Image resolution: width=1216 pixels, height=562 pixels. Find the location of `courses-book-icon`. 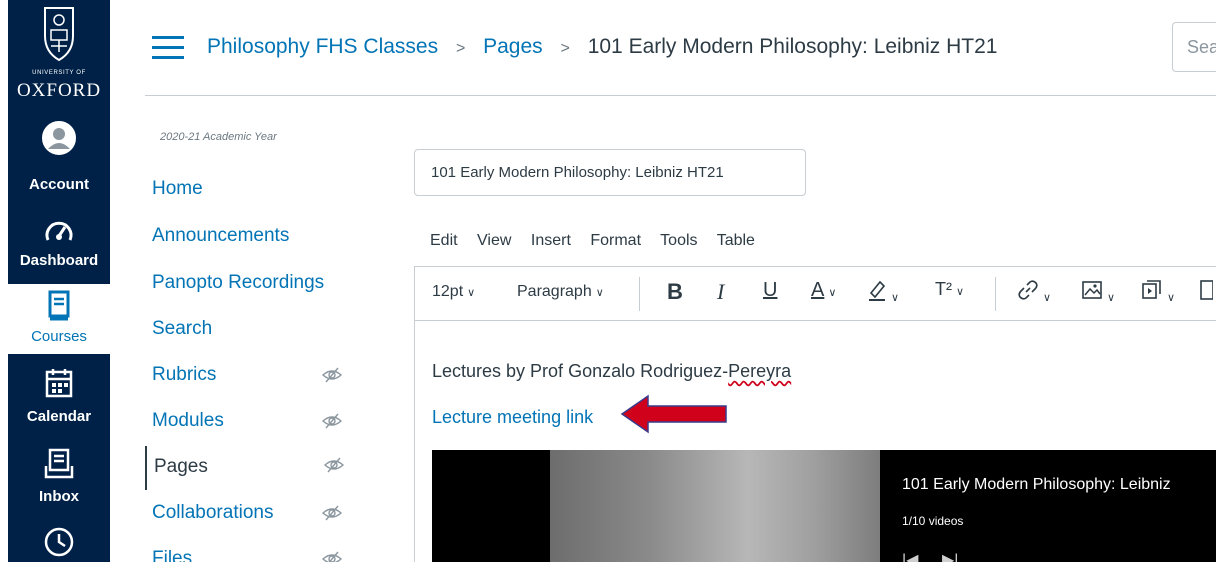

courses-book-icon is located at coordinates (59, 305).